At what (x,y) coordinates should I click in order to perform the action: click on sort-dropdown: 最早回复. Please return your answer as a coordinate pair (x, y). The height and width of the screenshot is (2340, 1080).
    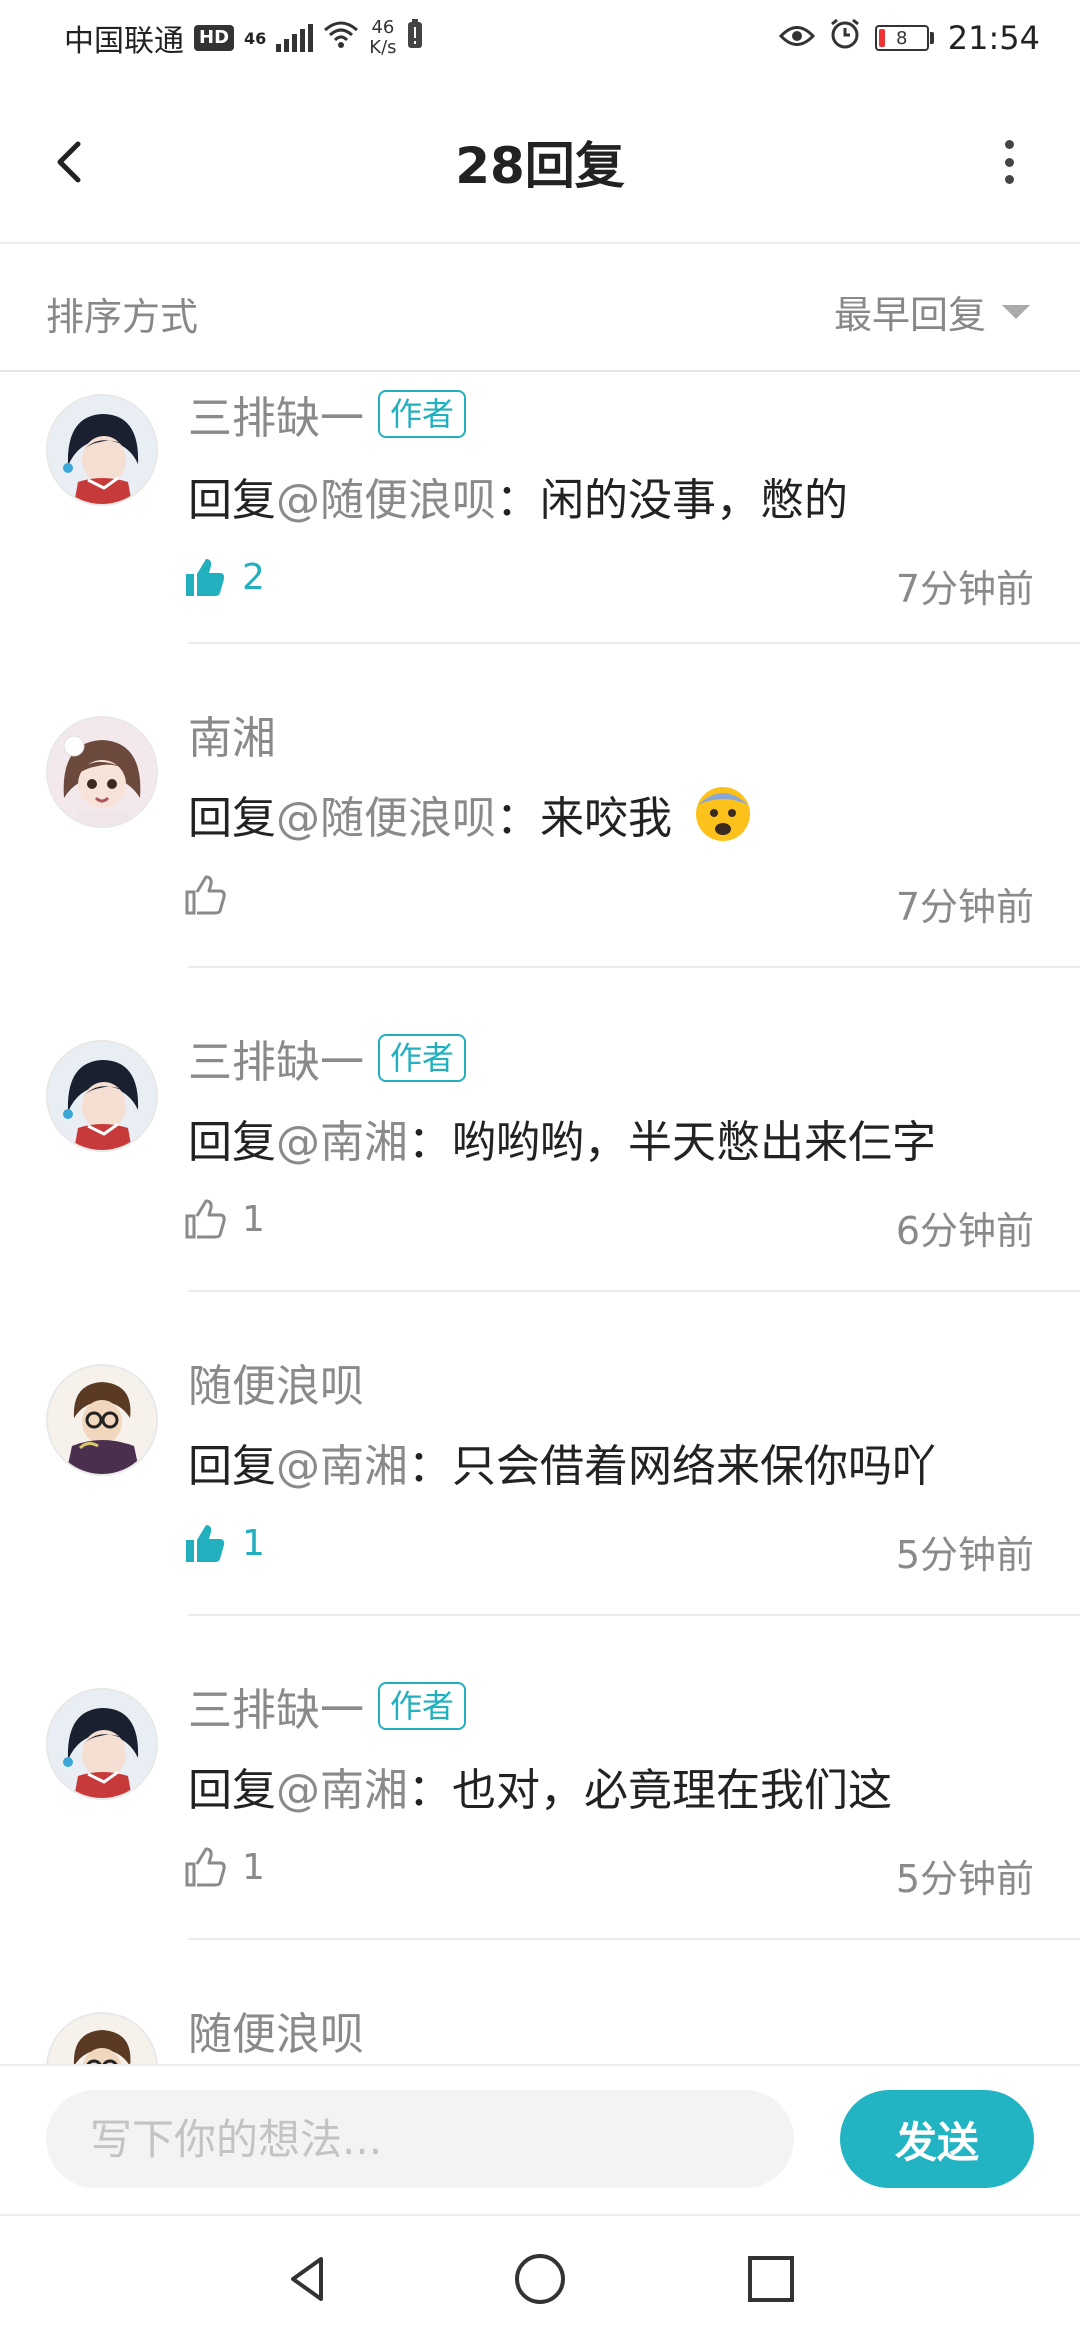
    Looking at the image, I should click on (932, 311).